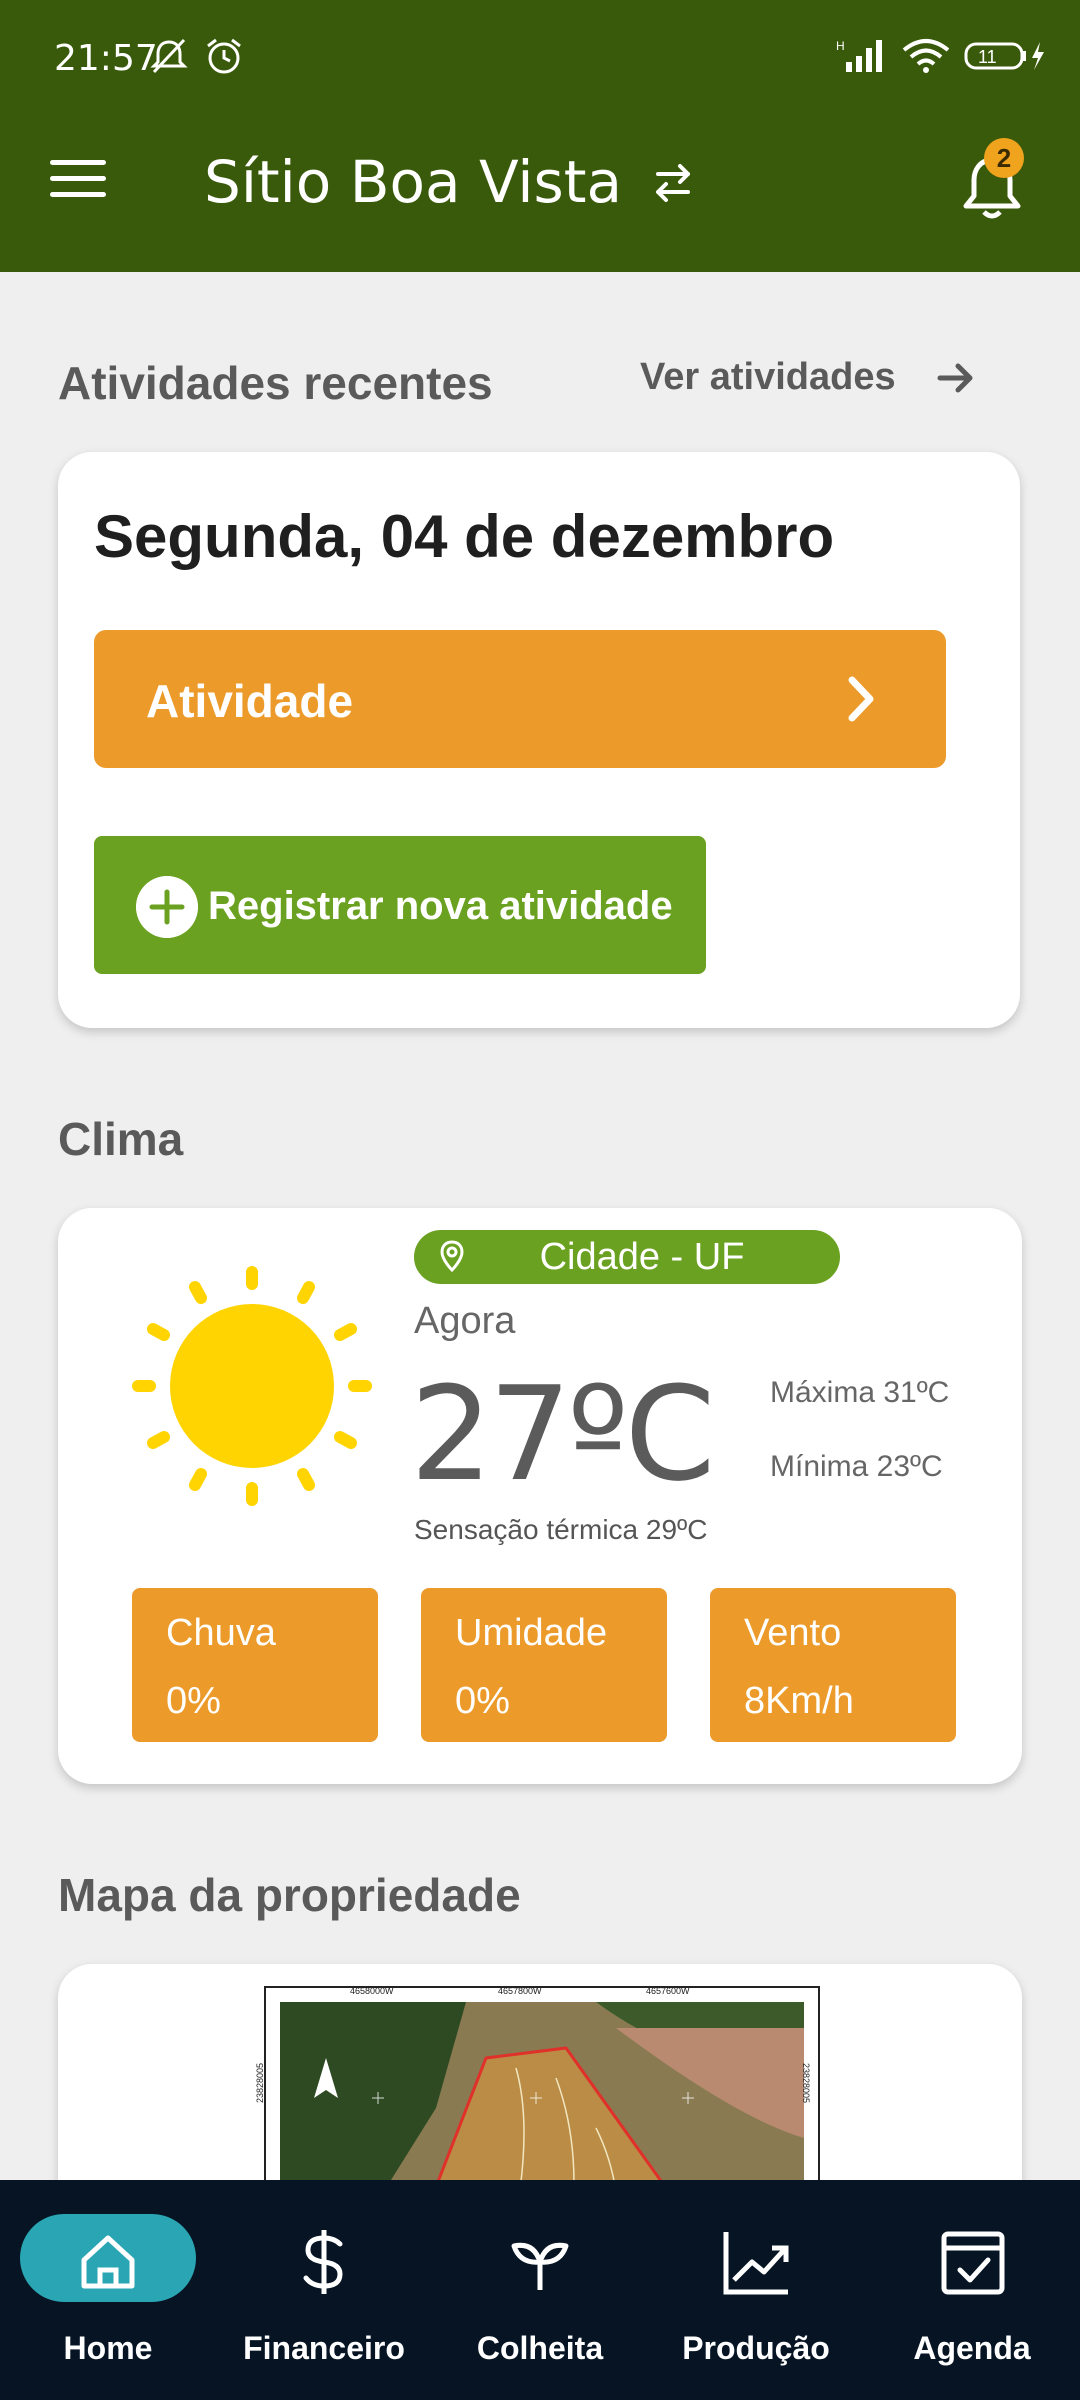  Describe the element at coordinates (167, 907) in the screenshot. I see `plus-circle-icon` at that location.